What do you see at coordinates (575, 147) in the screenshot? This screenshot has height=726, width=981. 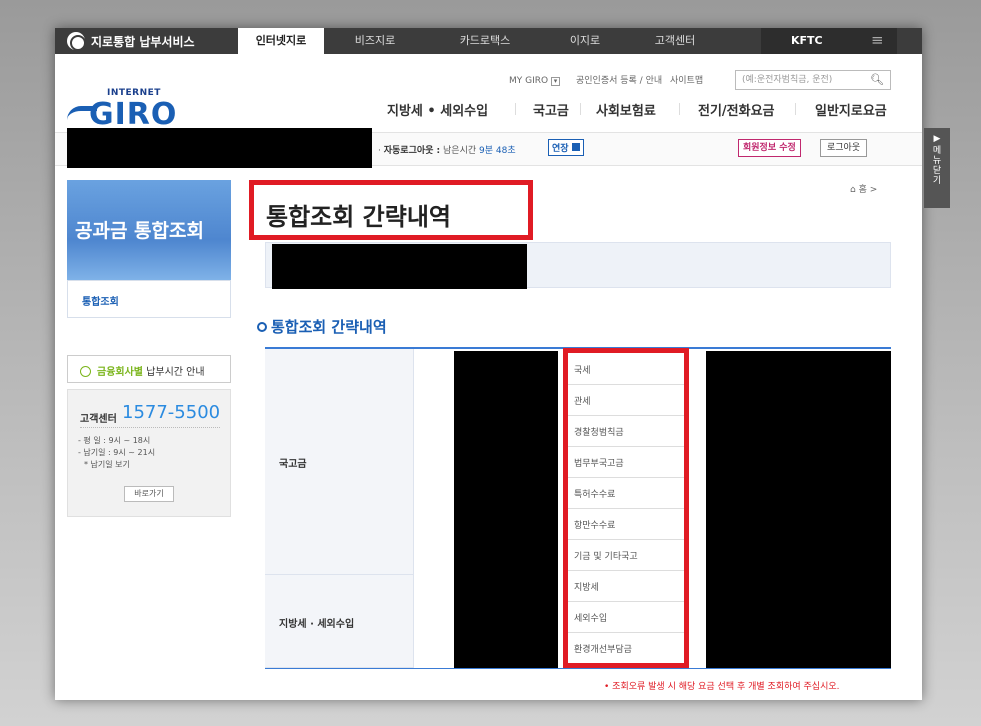 I see `plus-icon` at bounding box center [575, 147].